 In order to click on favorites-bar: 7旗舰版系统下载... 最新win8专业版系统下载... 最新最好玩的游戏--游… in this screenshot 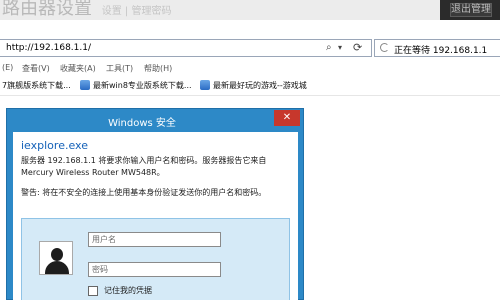, I will do `click(250, 86)`.